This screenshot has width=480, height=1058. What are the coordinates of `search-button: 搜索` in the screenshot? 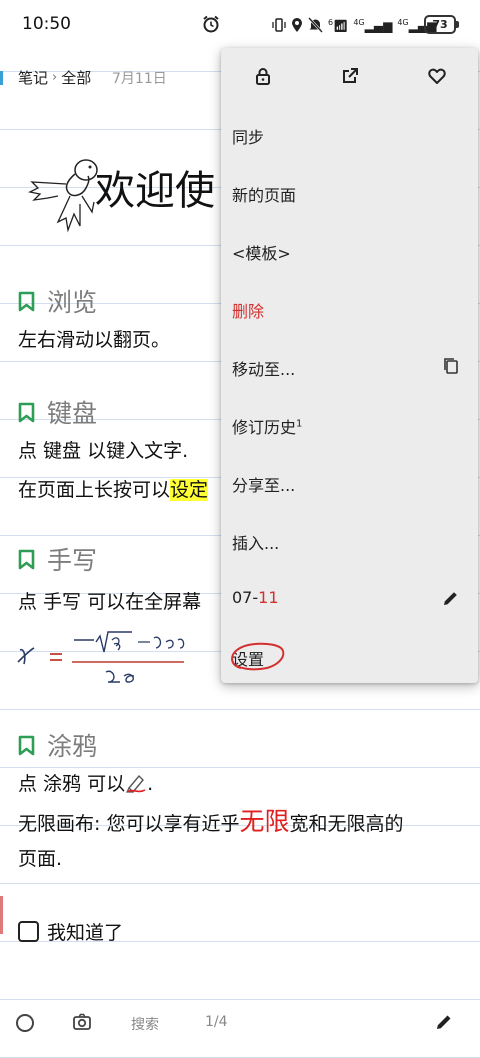 It's located at (145, 1024).